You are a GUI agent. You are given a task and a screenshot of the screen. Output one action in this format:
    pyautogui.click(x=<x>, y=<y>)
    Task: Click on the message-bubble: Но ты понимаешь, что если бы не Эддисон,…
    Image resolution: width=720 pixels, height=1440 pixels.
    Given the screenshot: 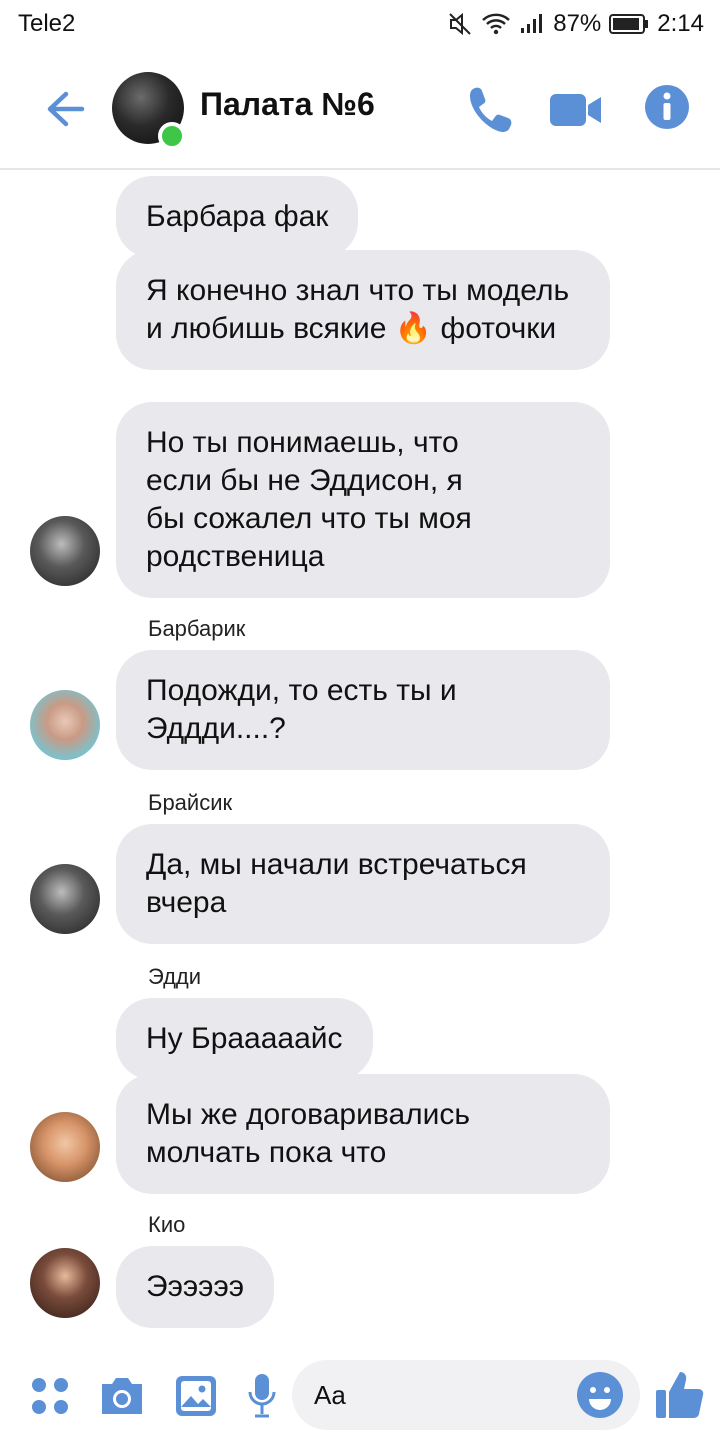 What is the action you would take?
    pyautogui.click(x=363, y=500)
    